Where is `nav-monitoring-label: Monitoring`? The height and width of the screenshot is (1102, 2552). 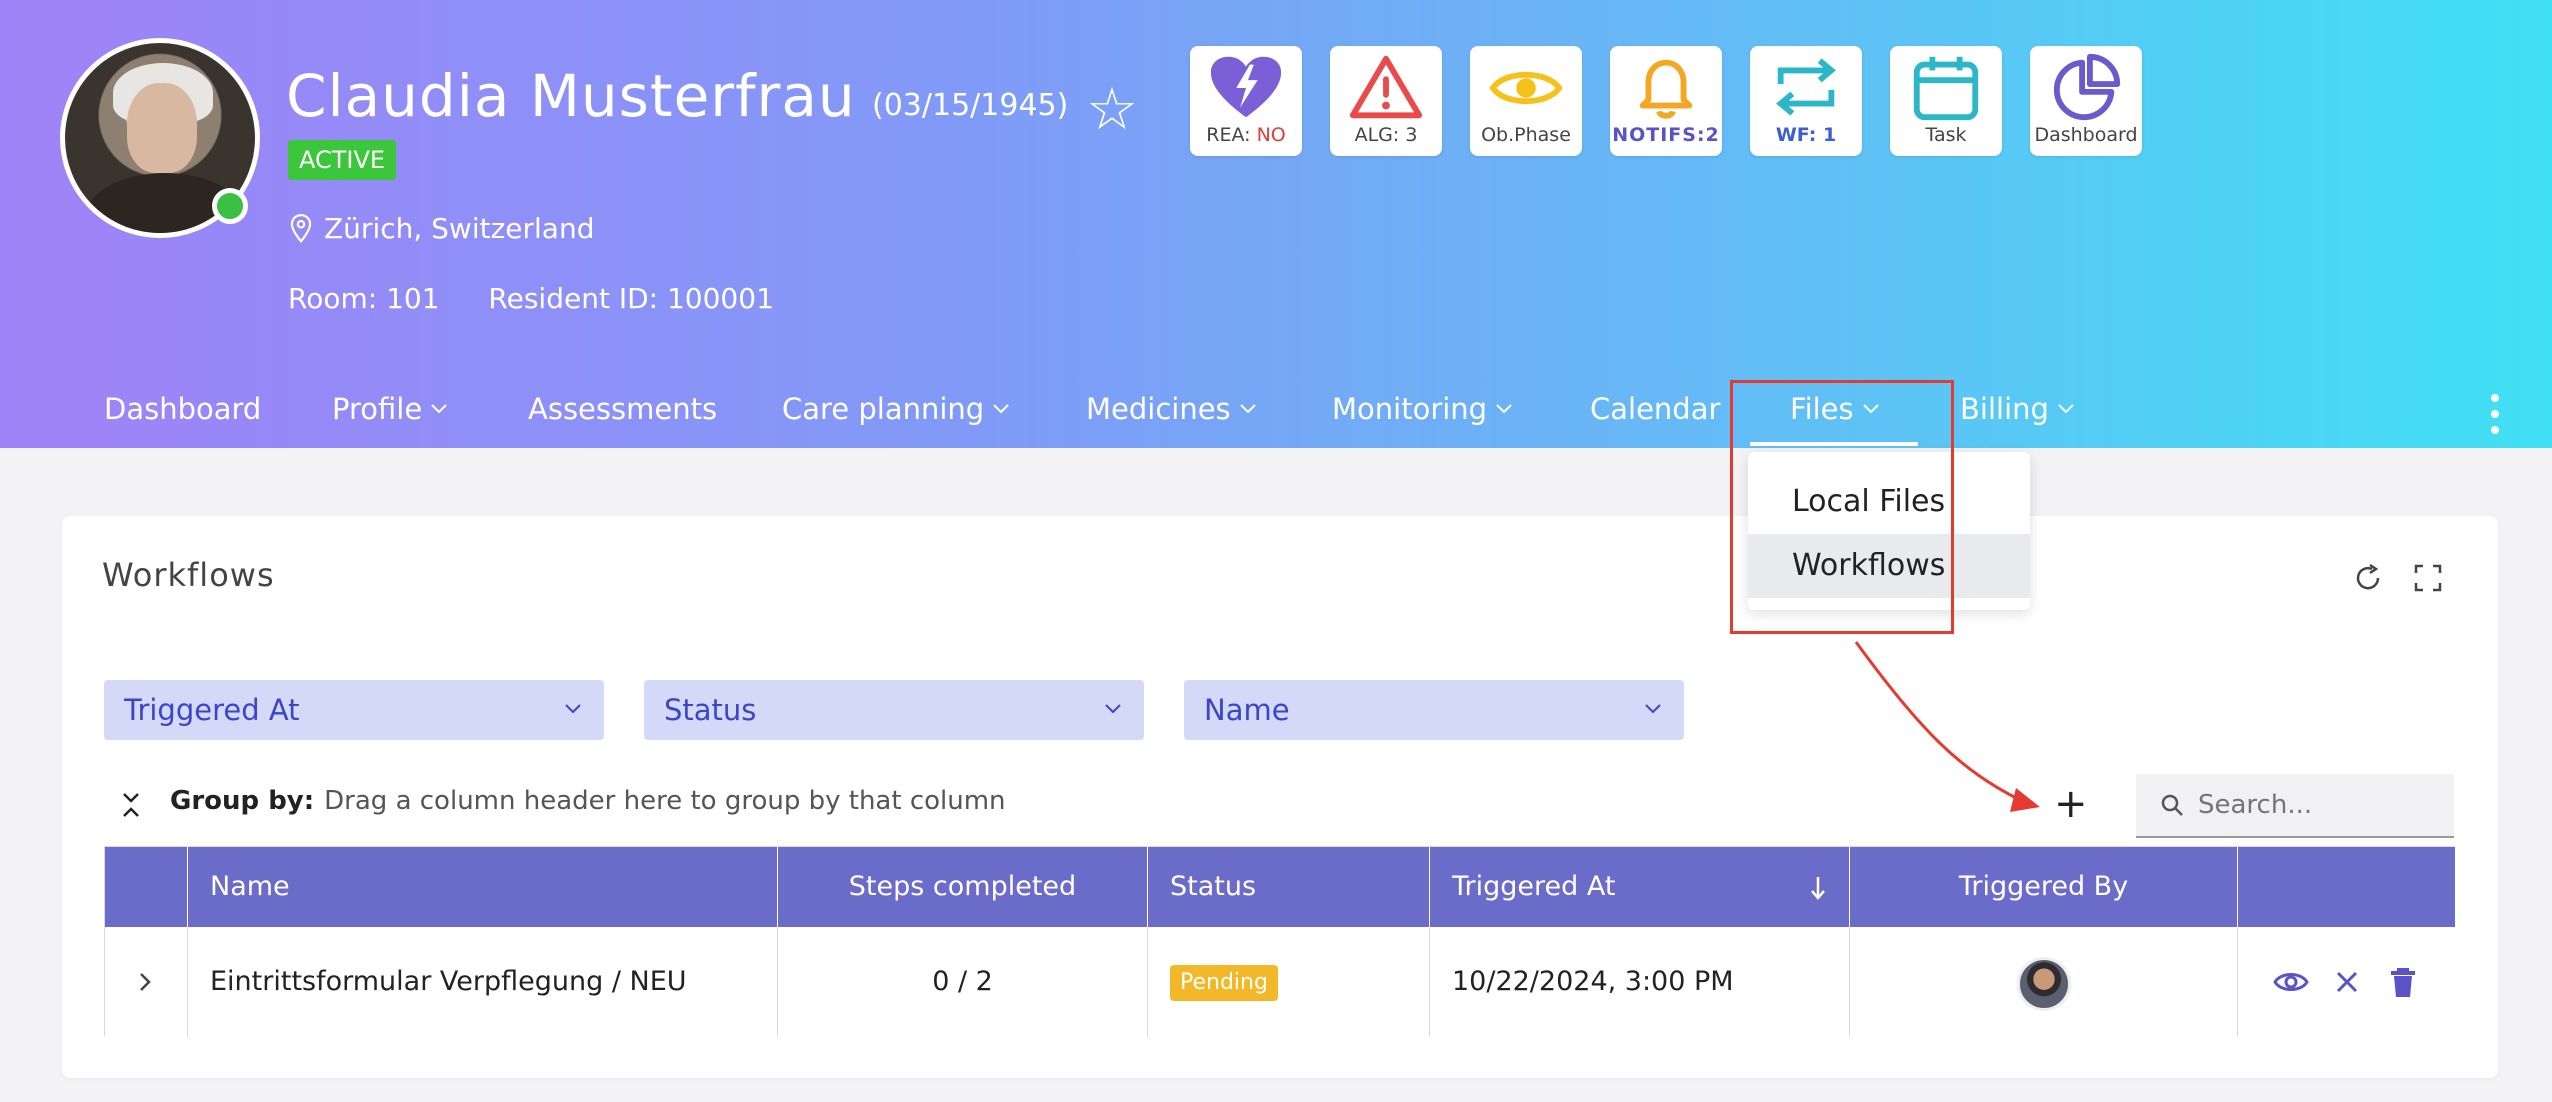
nav-monitoring-label: Monitoring is located at coordinates (1410, 409).